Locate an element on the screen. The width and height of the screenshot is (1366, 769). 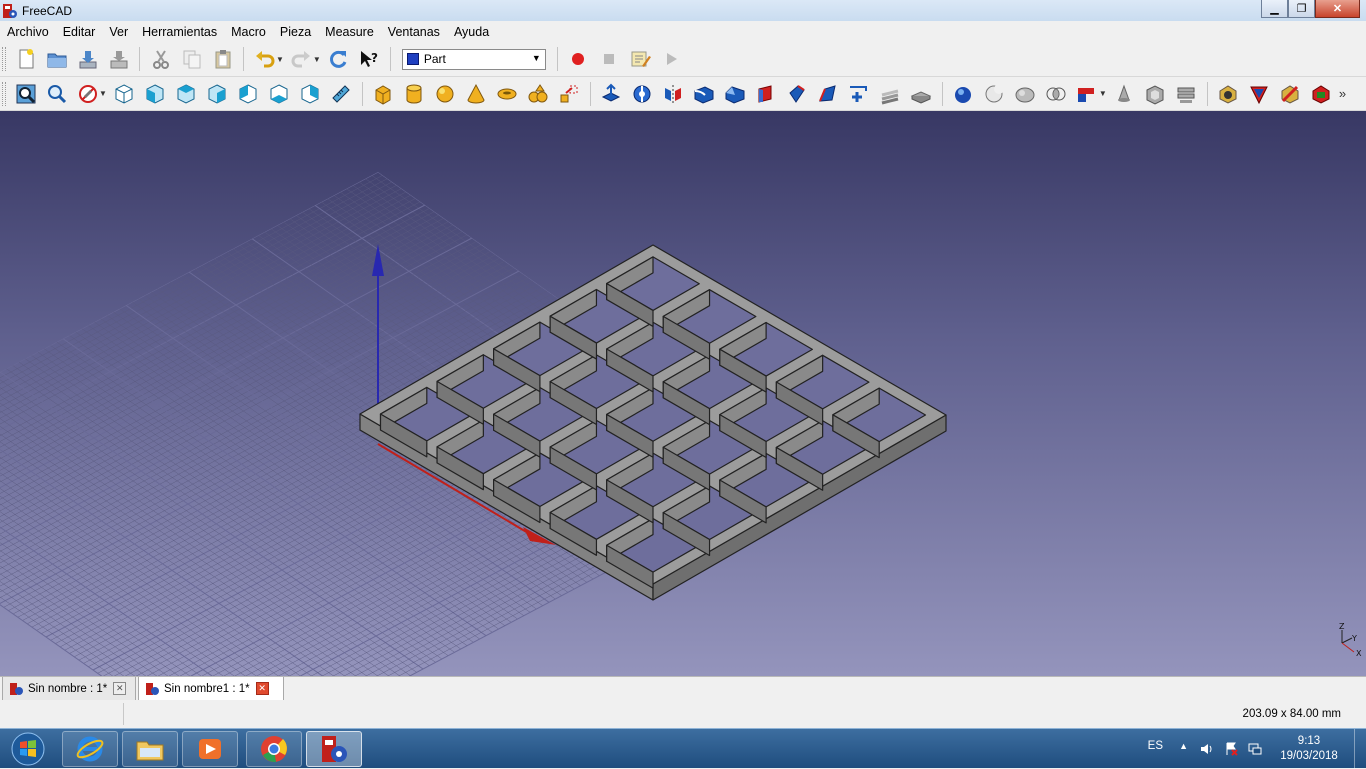
sphere-icon is located at coordinates (445, 94).